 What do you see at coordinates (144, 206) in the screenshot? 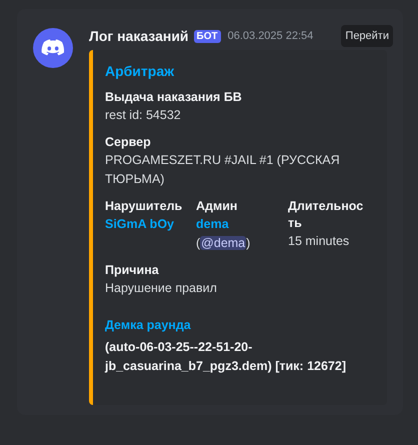
I see `field-name: Нарушитель` at bounding box center [144, 206].